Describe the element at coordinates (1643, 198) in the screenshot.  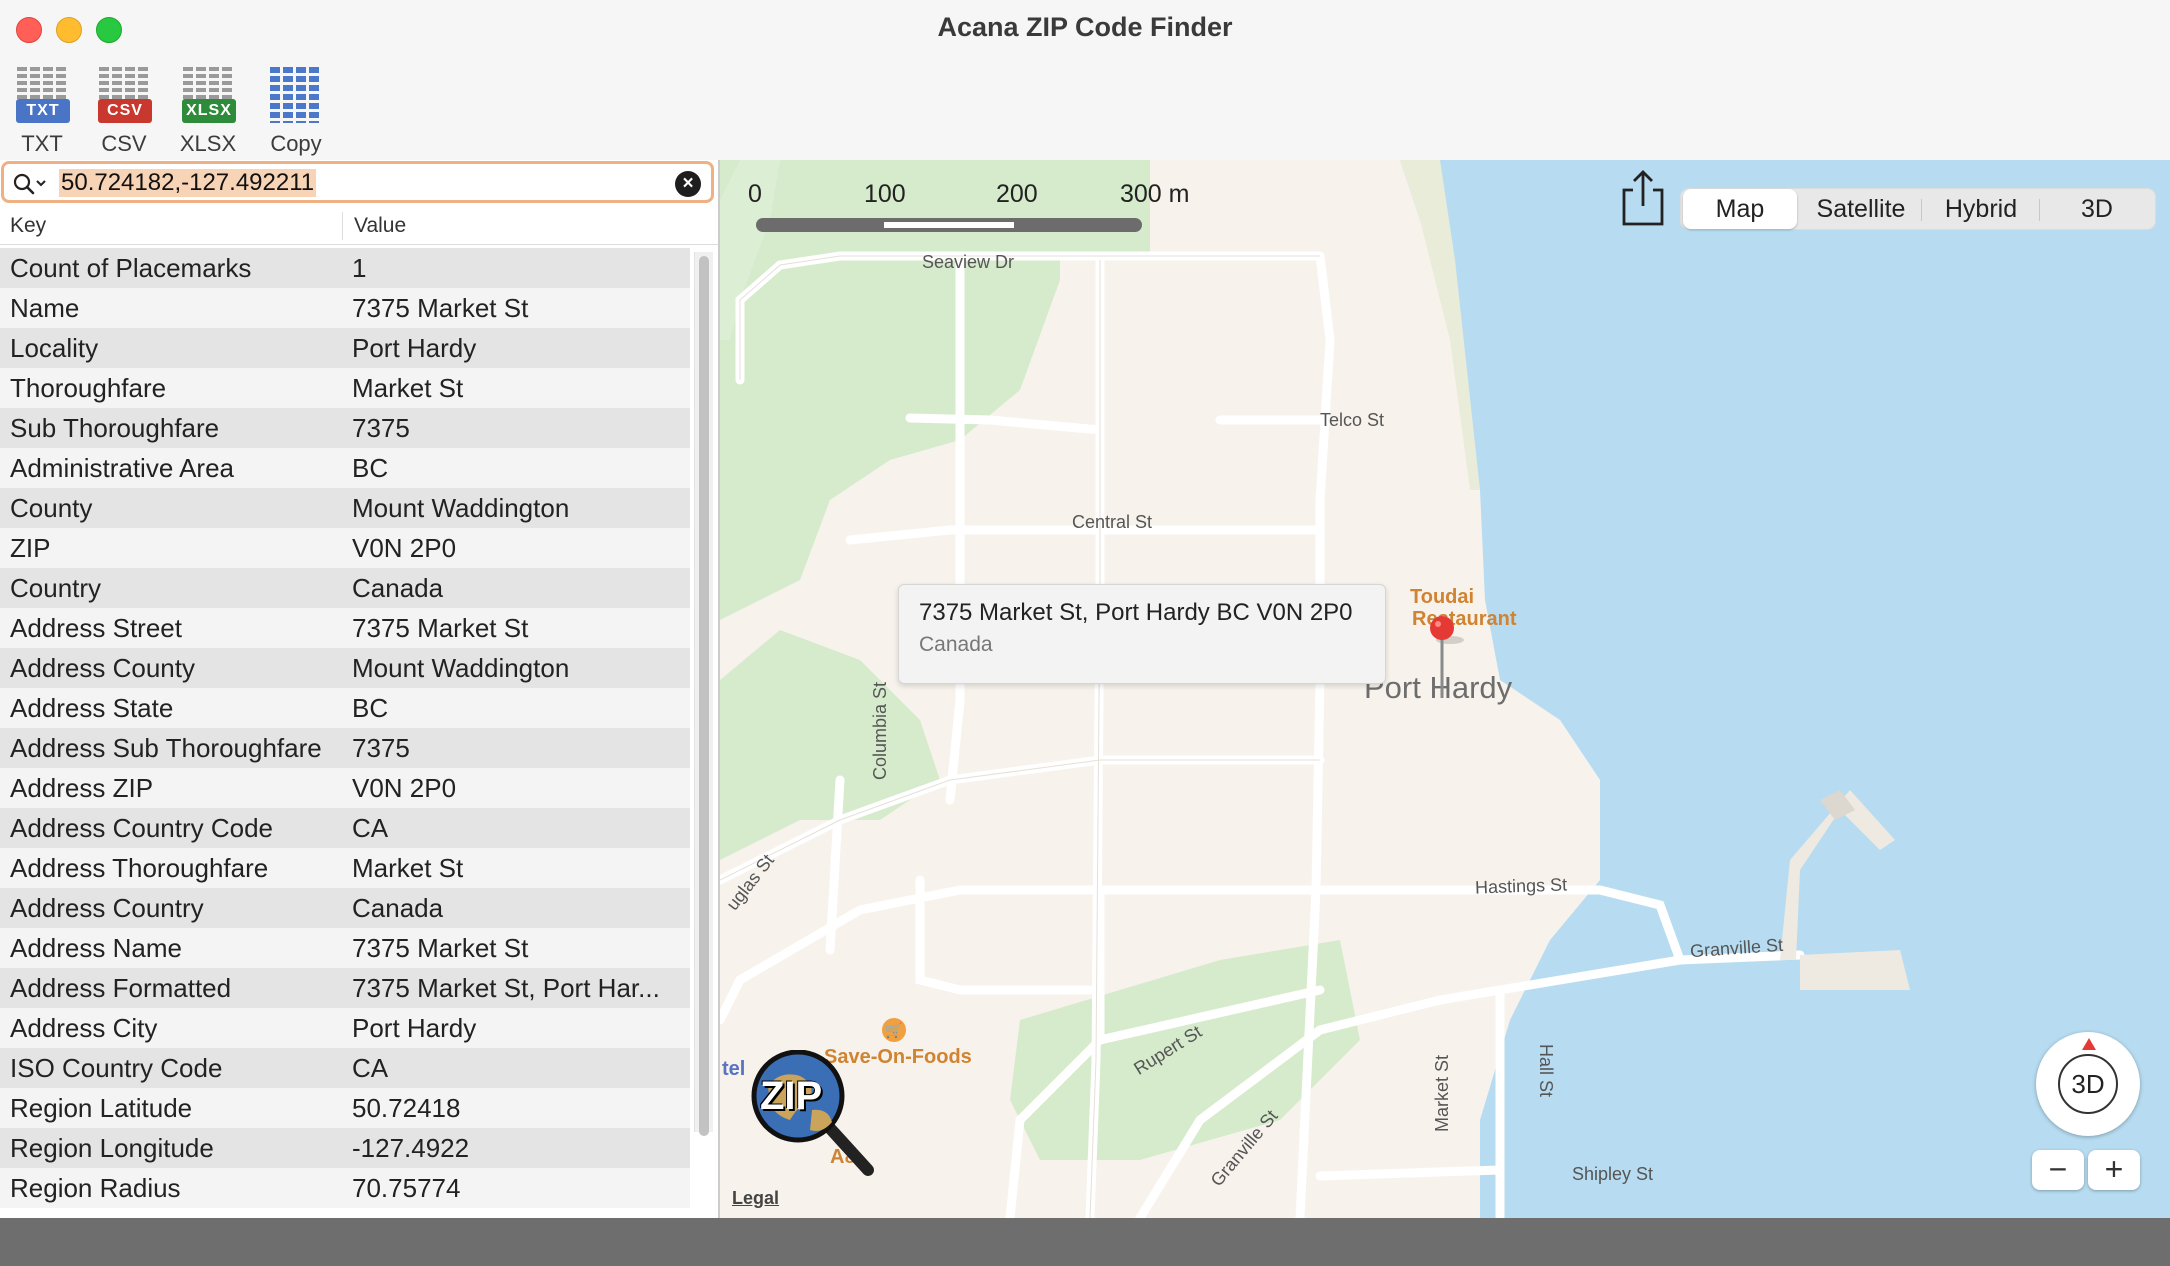
I see `share-icon` at that location.